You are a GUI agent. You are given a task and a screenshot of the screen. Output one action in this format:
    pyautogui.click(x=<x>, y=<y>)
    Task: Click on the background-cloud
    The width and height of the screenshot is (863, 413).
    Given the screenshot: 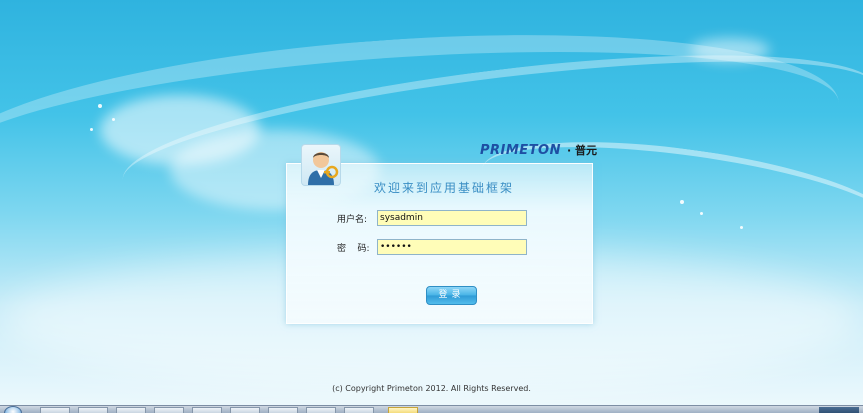 What is the action you would take?
    pyautogui.click(x=730, y=50)
    